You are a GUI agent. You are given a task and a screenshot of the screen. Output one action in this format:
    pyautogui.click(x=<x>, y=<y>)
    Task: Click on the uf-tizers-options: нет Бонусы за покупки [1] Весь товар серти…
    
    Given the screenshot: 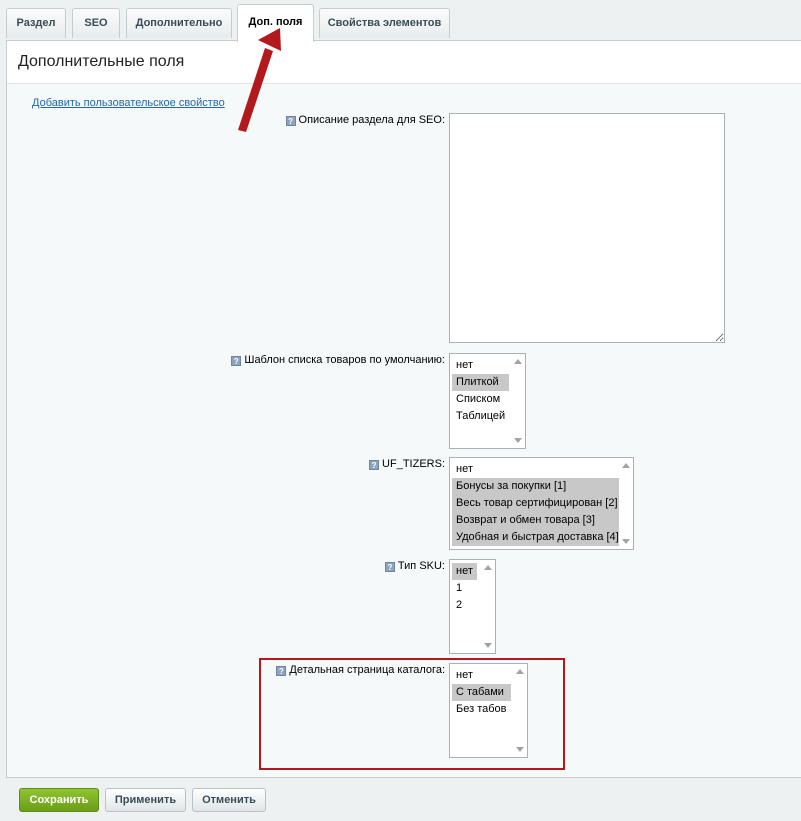 What is the action you would take?
    pyautogui.click(x=537, y=503)
    